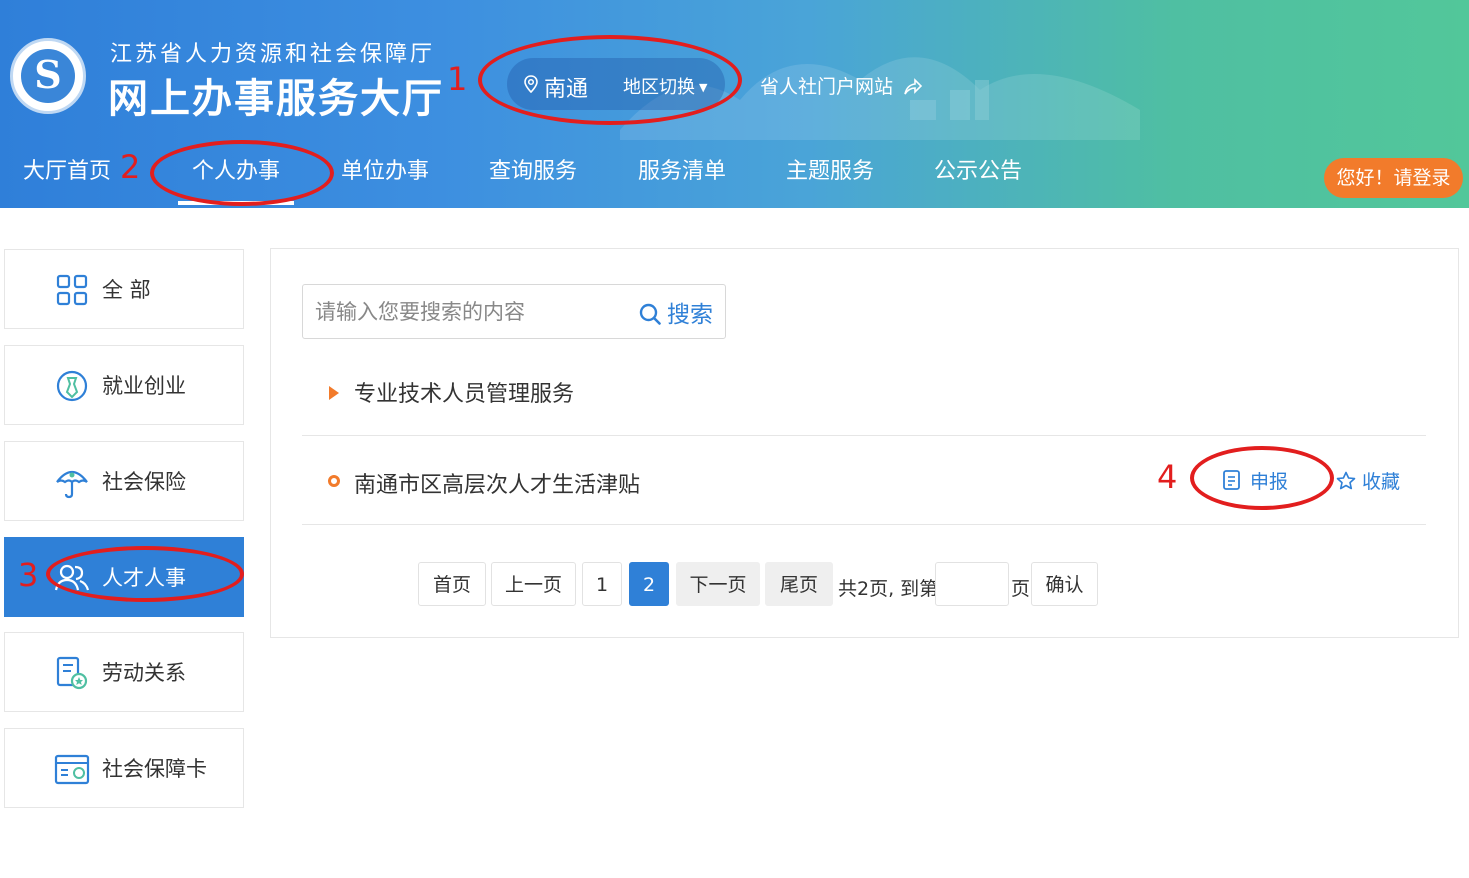 The image size is (1469, 878). I want to click on region-switch-label: 地区切换, so click(659, 87).